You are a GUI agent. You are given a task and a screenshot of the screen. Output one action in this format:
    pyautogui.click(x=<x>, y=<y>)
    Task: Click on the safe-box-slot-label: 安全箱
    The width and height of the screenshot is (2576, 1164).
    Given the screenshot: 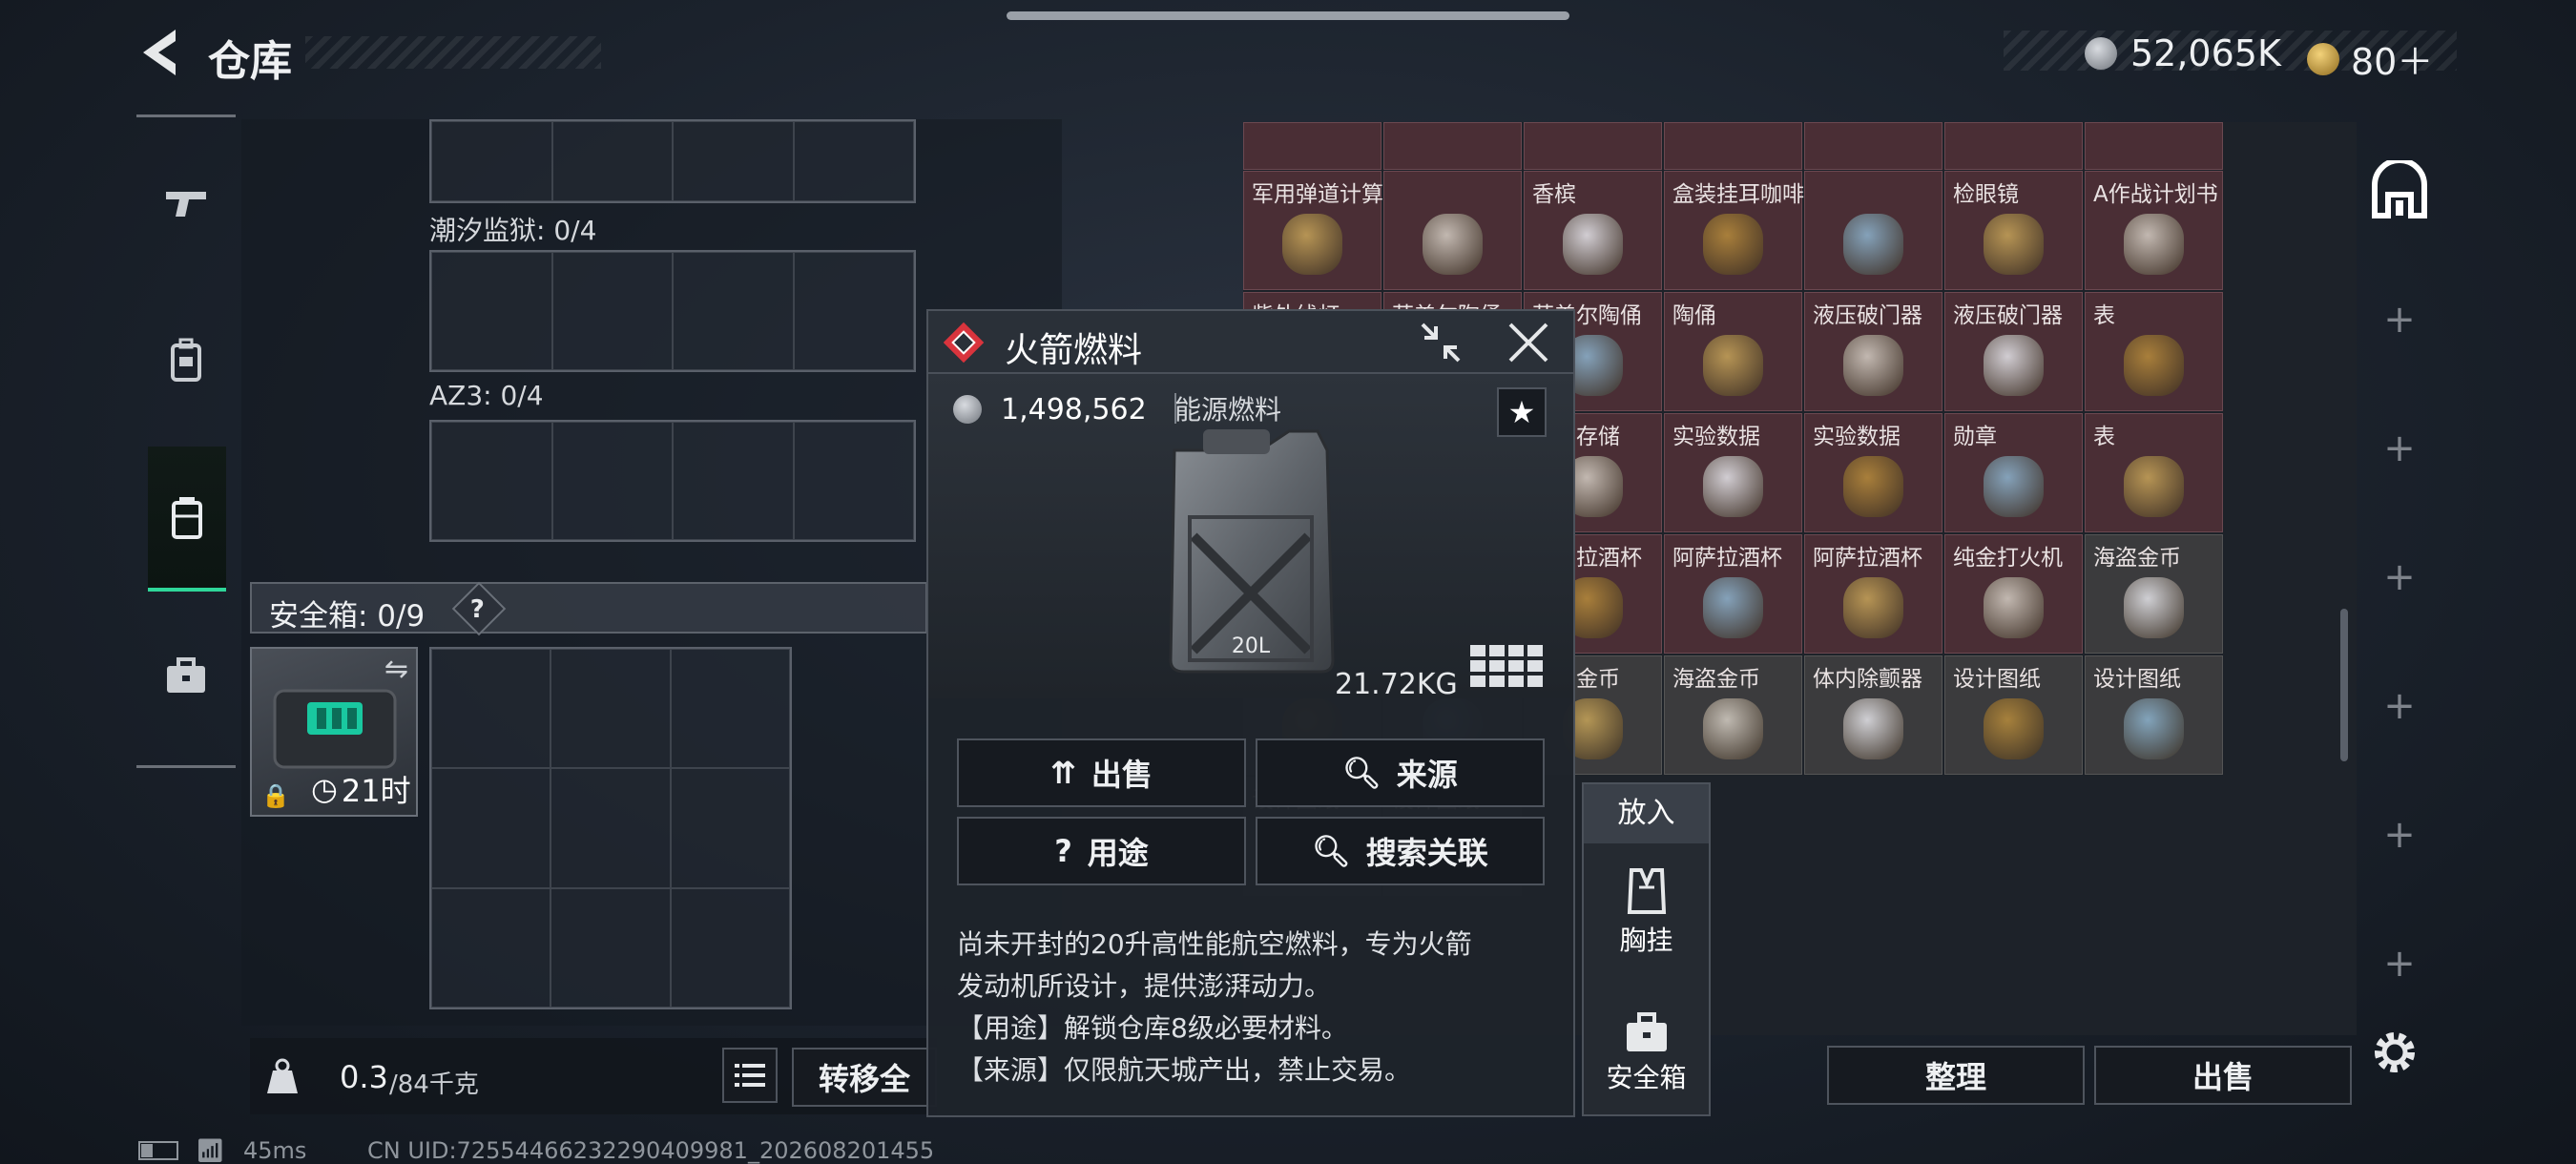 What is the action you would take?
    pyautogui.click(x=1646, y=1077)
    